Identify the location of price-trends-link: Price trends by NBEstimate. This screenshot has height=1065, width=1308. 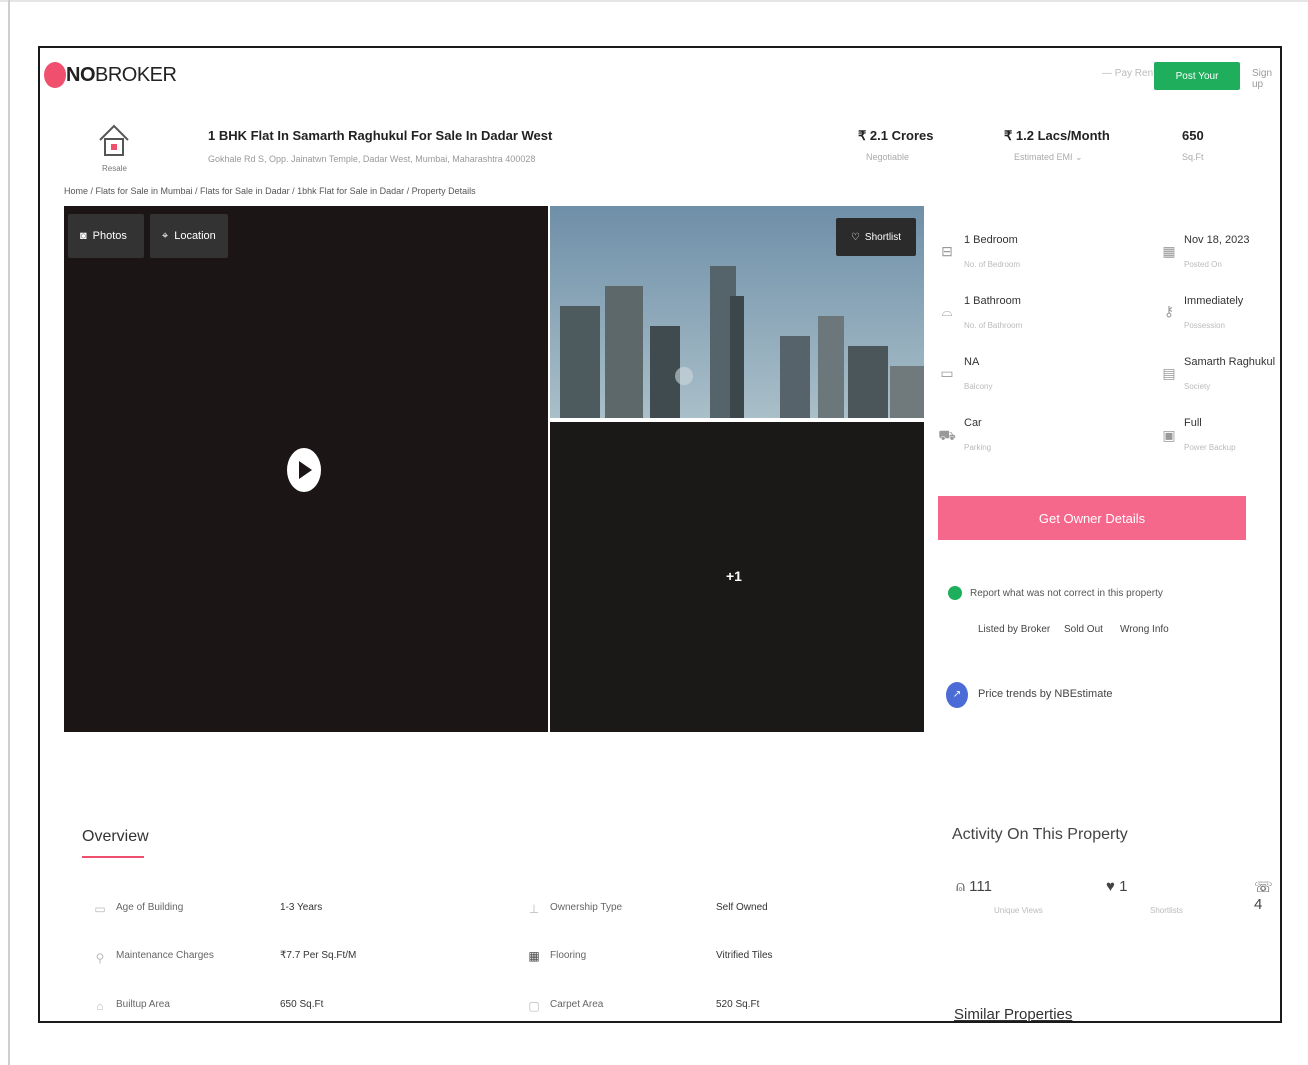
(1045, 694).